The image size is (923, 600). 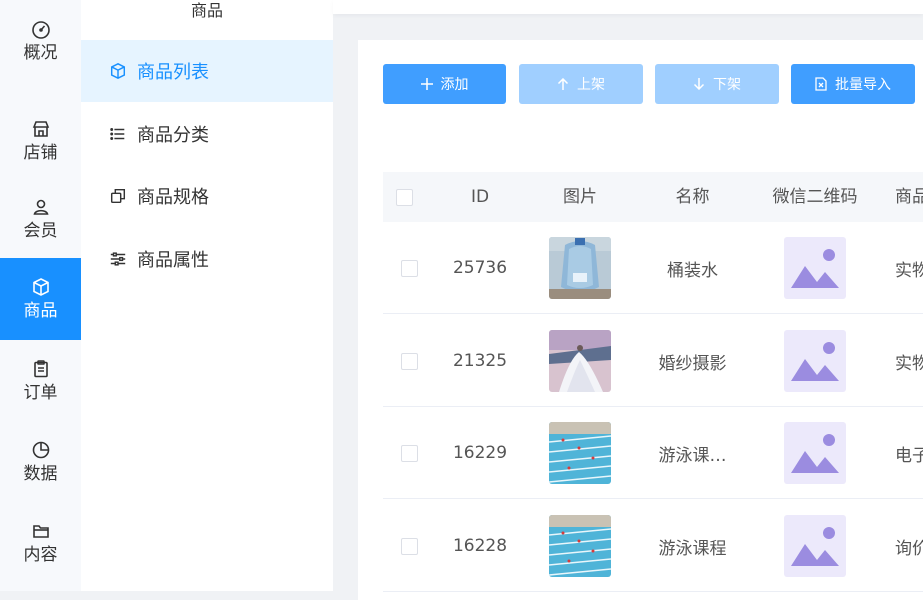 I want to click on on-shelf-button: 上架, so click(x=581, y=84).